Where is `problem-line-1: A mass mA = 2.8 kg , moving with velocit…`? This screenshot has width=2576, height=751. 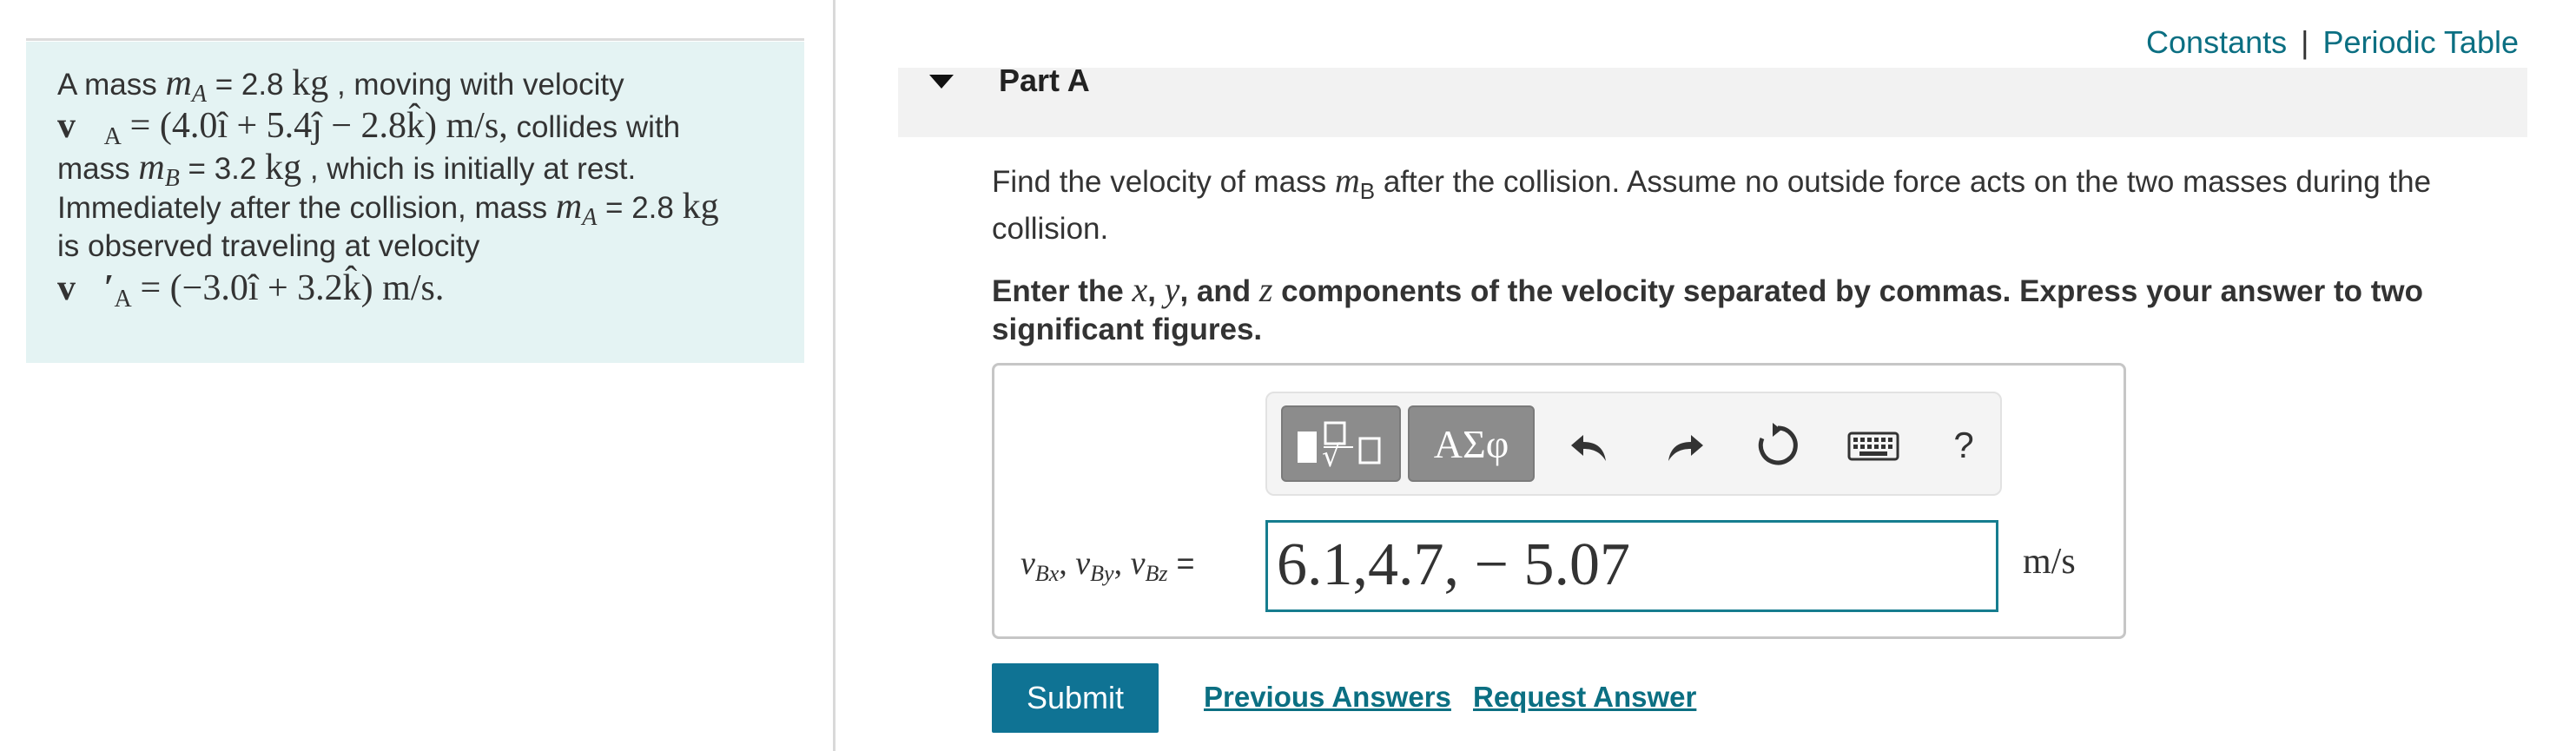
problem-line-1: A mass mA = 2.8 kg , moving with velocit… is located at coordinates (340, 86).